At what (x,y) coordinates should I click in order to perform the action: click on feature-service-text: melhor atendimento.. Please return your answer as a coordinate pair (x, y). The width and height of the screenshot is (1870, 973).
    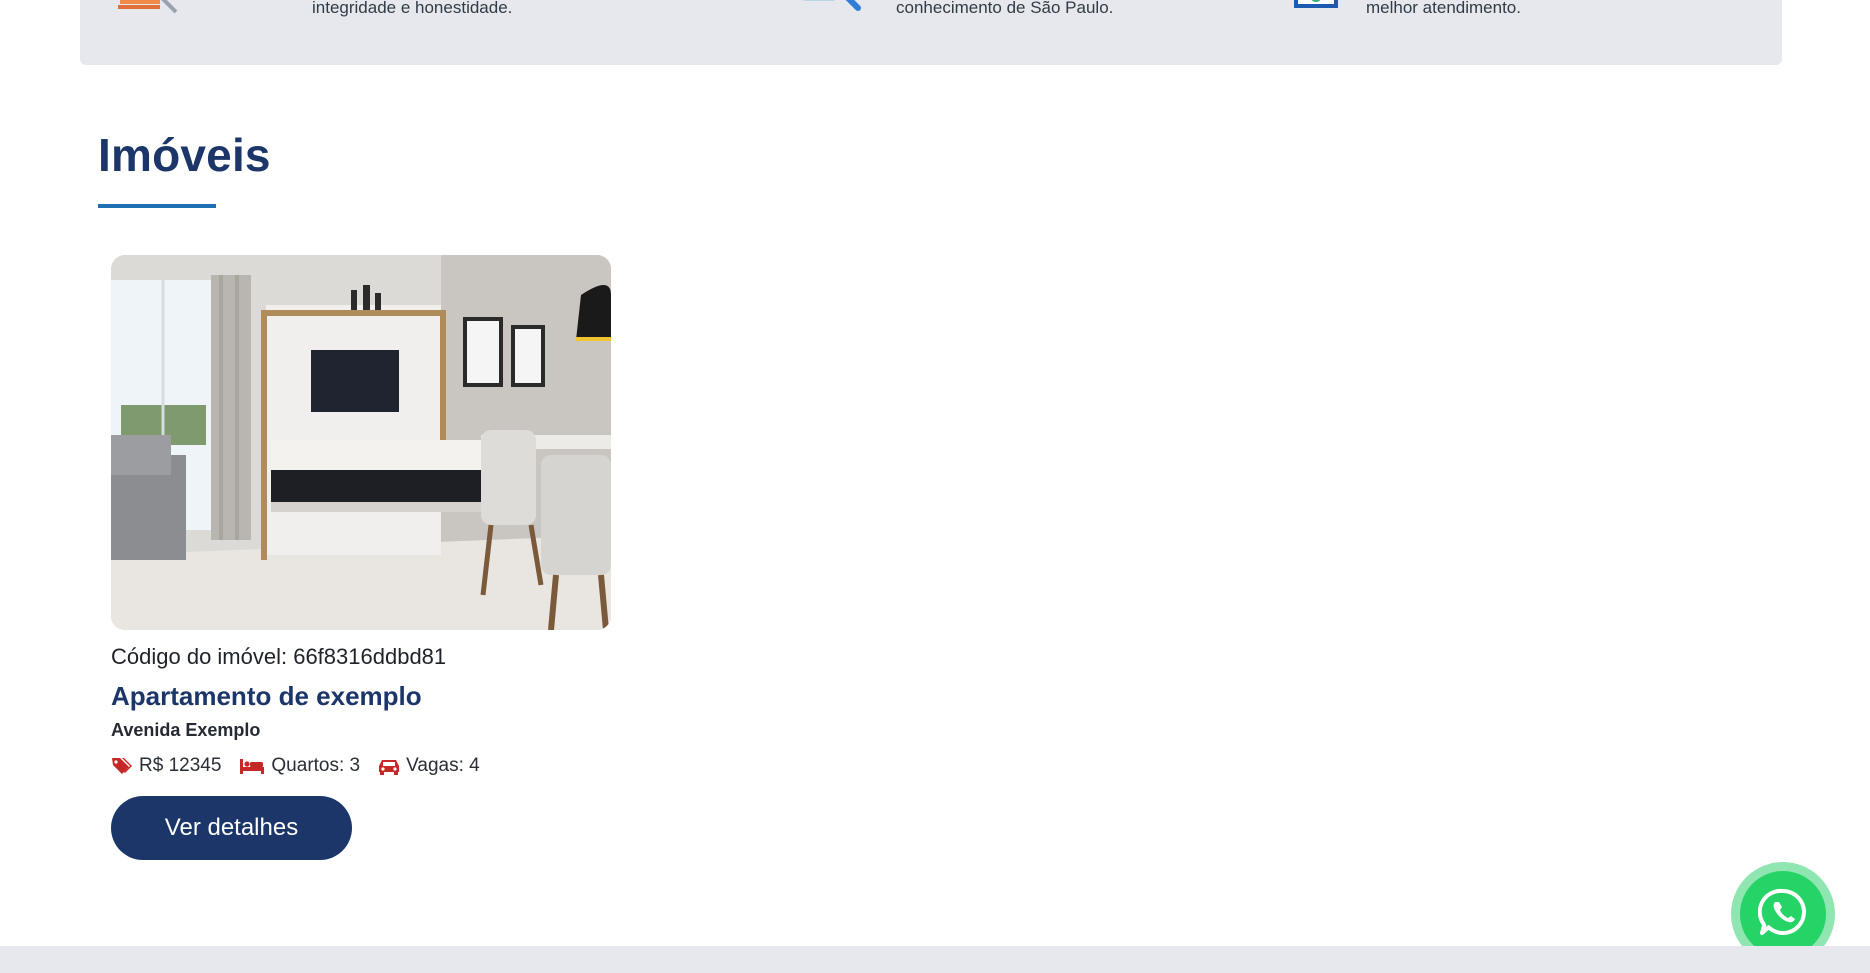
    Looking at the image, I should click on (1443, 8).